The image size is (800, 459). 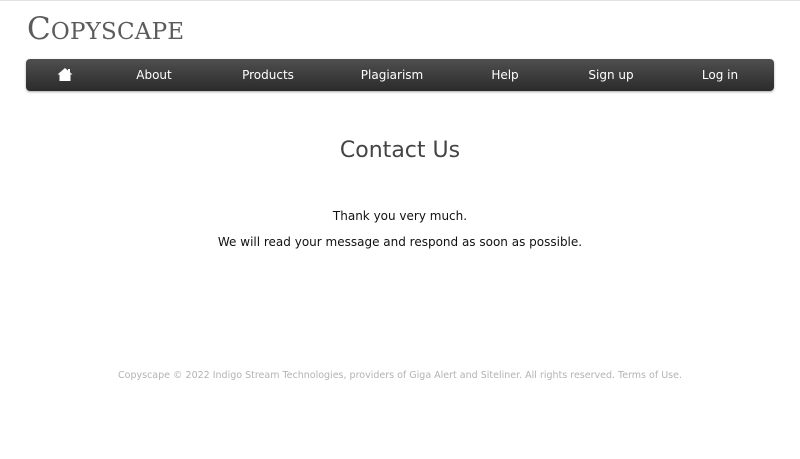 What do you see at coordinates (376, 375) in the screenshot?
I see `footer-text-providers: , providers of` at bounding box center [376, 375].